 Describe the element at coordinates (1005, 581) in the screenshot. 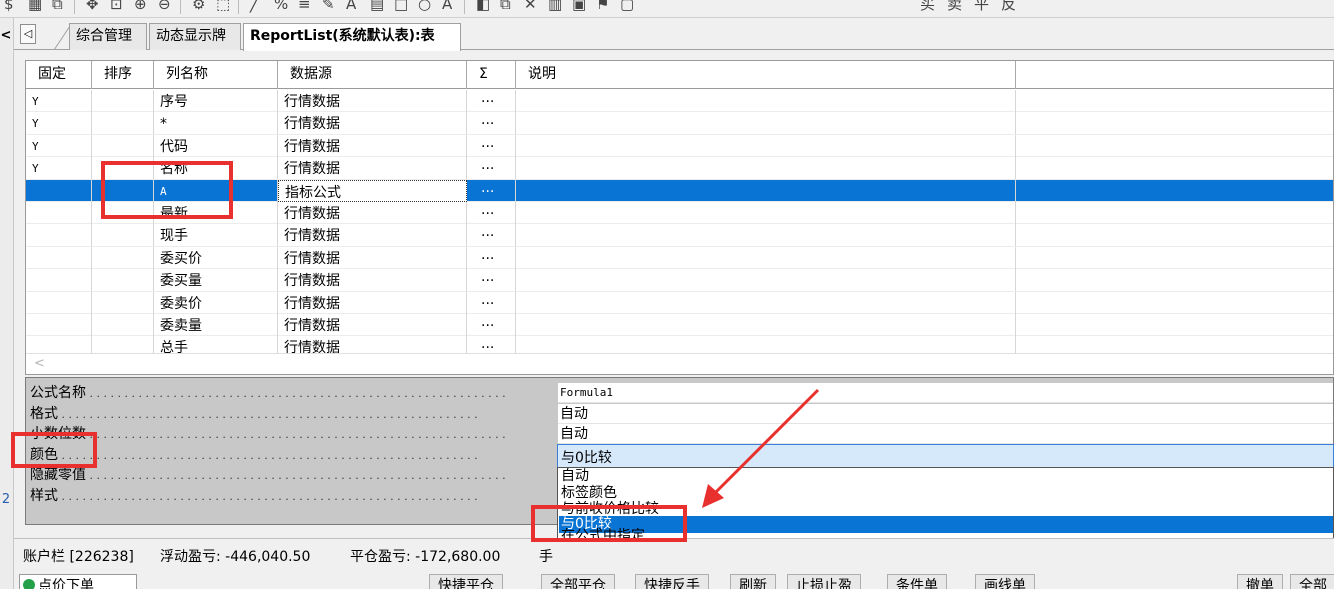

I see `line-order-button: 画线单` at that location.